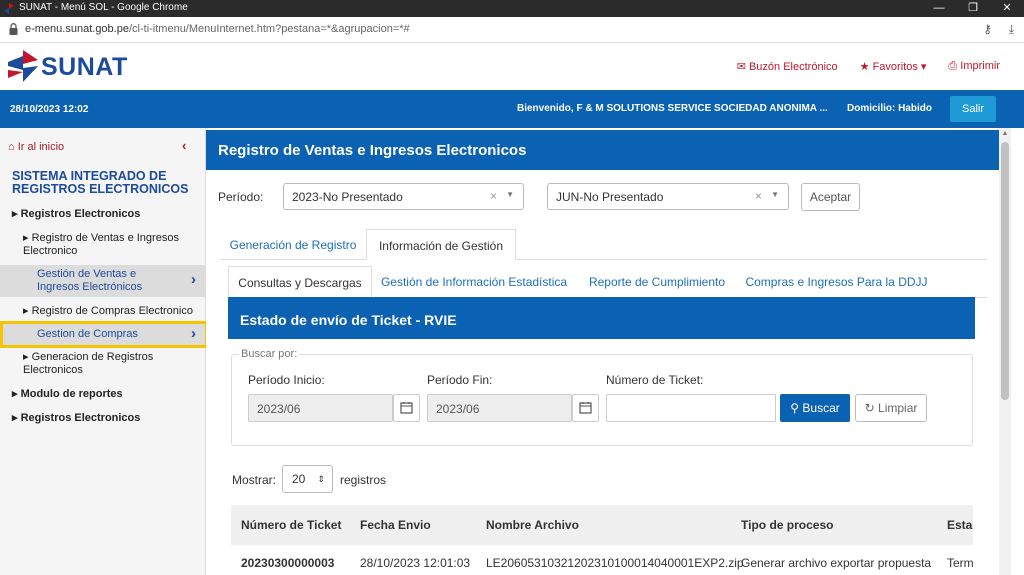 The width and height of the screenshot is (1024, 575). Describe the element at coordinates (103, 7) in the screenshot. I see `window-title: SUNAT - Menú SOL - Google Chrome` at that location.